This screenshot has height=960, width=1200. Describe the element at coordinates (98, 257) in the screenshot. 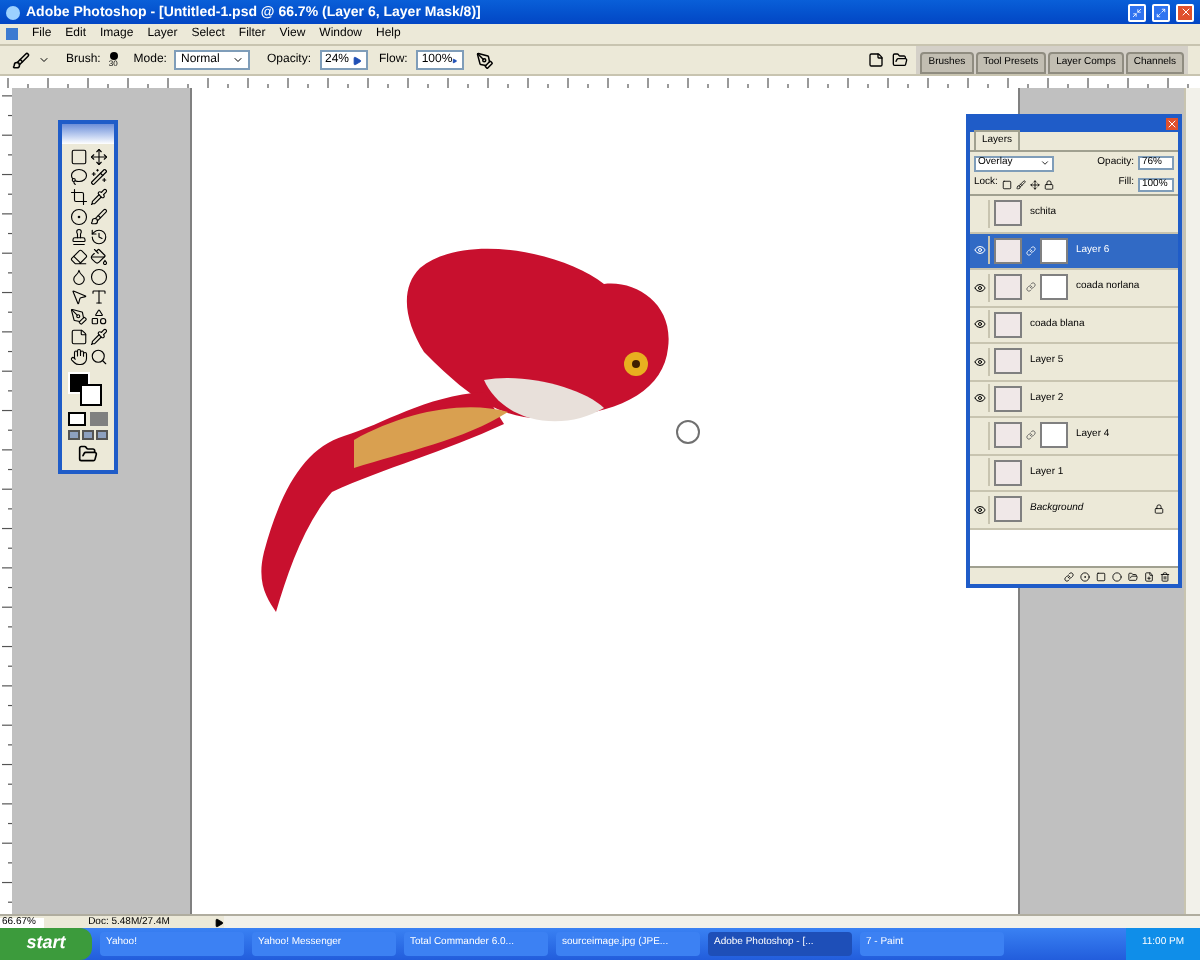

I see `bucket-icon` at that location.